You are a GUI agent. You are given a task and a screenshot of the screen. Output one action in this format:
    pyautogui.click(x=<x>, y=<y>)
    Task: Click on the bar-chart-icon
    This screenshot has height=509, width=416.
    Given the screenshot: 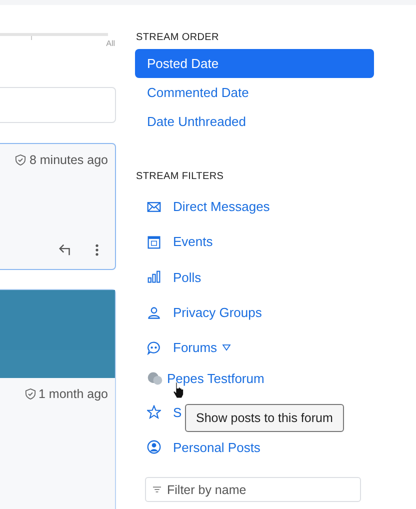 What is the action you would take?
    pyautogui.click(x=154, y=277)
    